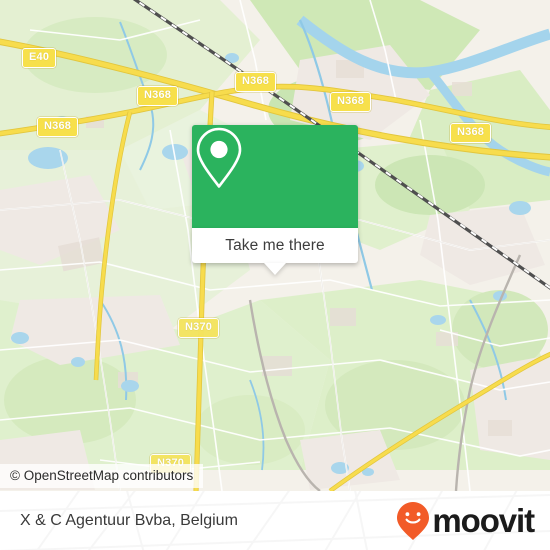 Image resolution: width=550 pixels, height=550 pixels. Describe the element at coordinates (158, 96) in the screenshot. I see `road-shield-n368-a: N368` at that location.